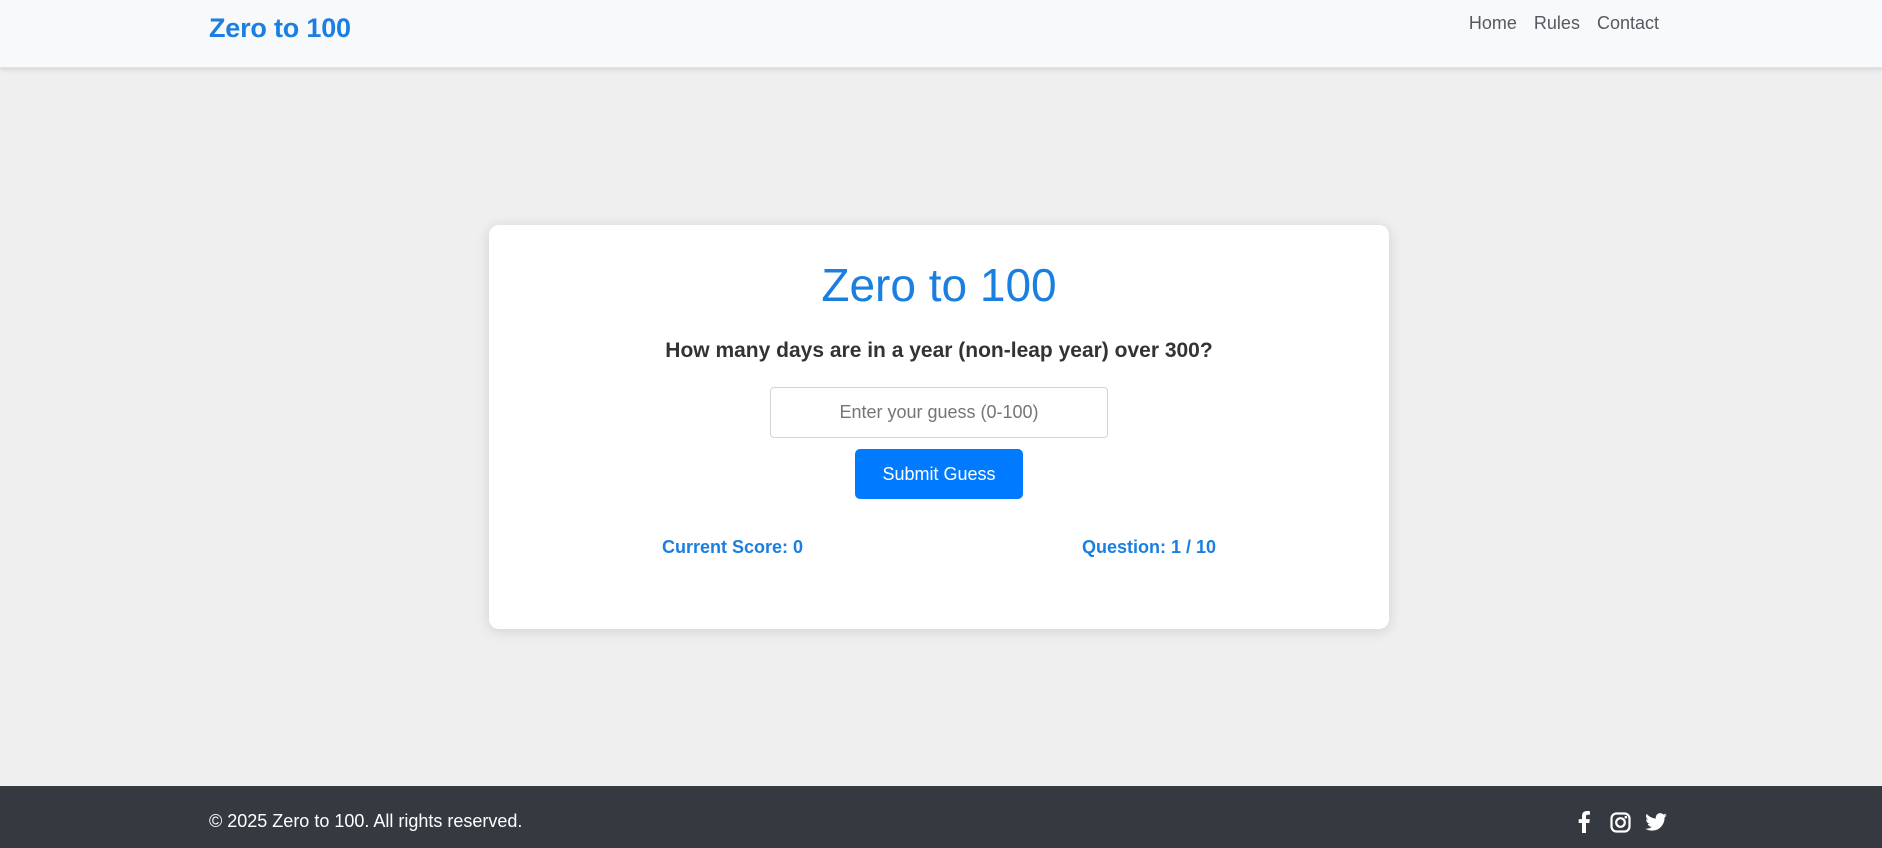 The height and width of the screenshot is (848, 1882). Describe the element at coordinates (280, 28) in the screenshot. I see `brand-logo-link: Zero to 100` at that location.